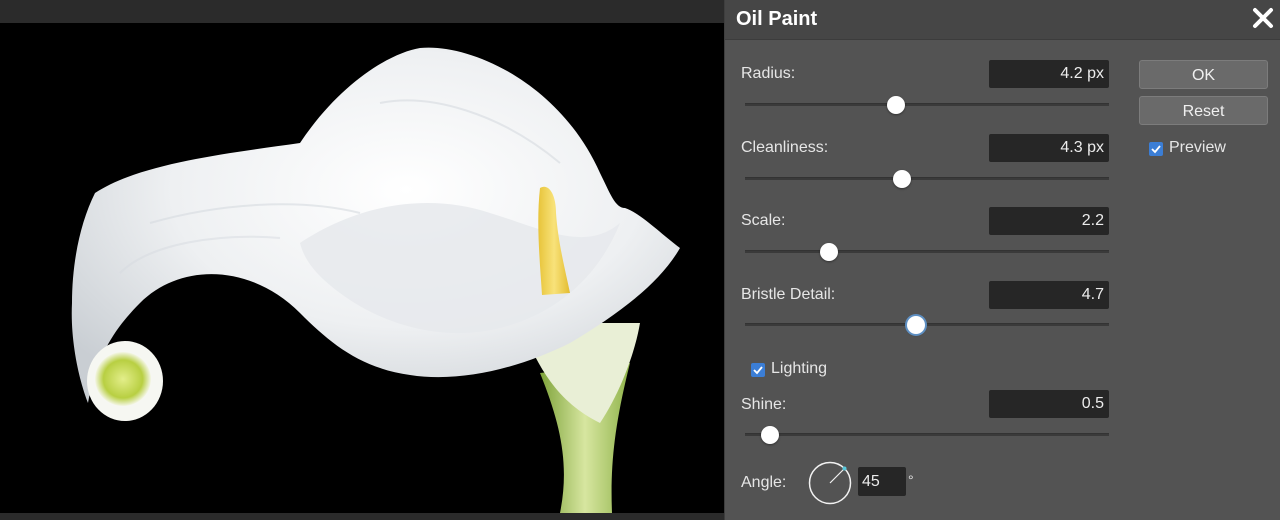 This screenshot has height=520, width=1280. I want to click on lighting-checkbox, so click(758, 370).